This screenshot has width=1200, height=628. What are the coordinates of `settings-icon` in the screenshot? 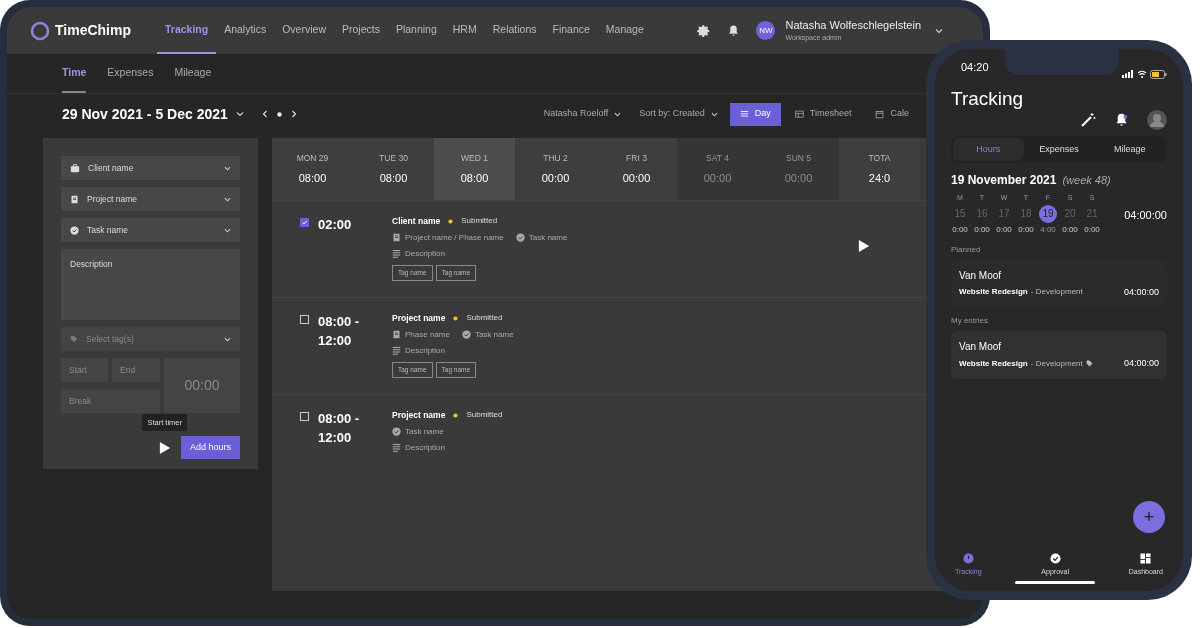 It's located at (704, 30).